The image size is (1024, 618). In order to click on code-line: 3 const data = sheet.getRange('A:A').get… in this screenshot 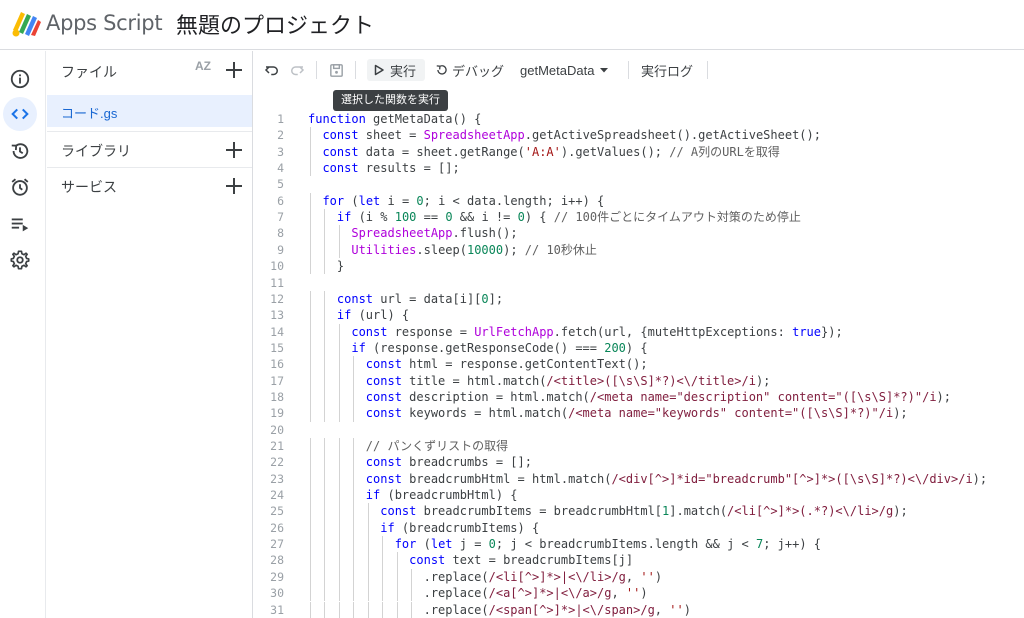, I will do `click(639, 152)`.